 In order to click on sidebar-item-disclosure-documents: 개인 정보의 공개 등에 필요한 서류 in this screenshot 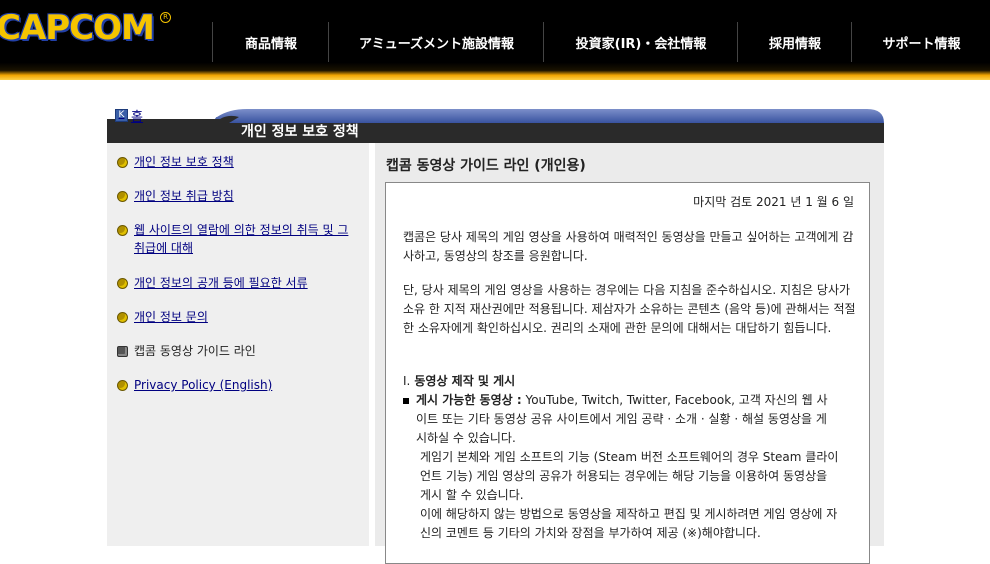, I will do `click(237, 283)`.